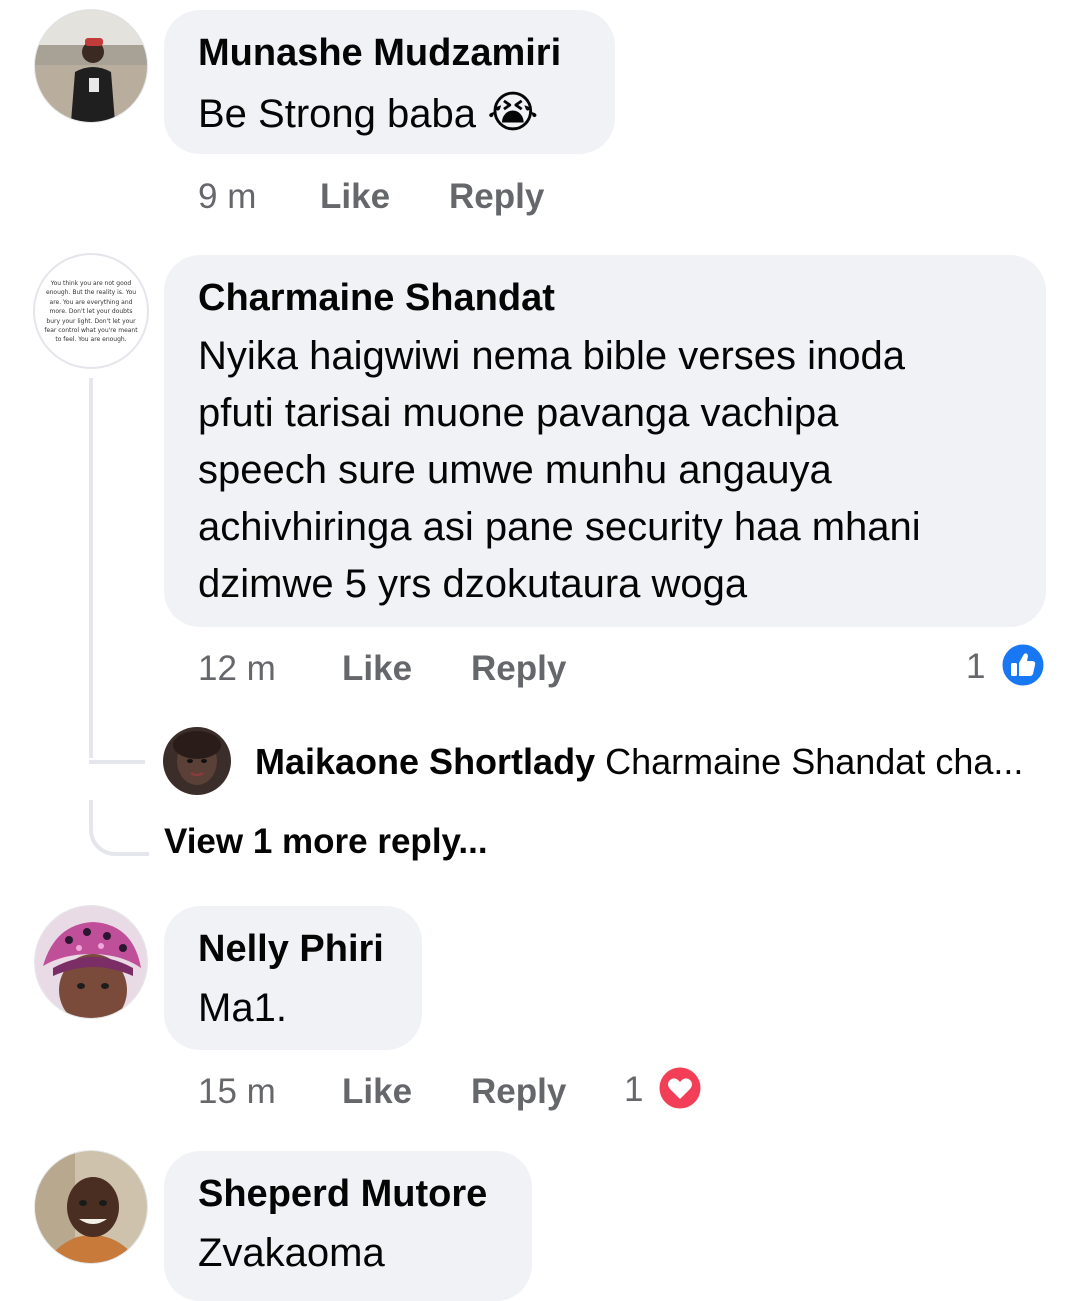  Describe the element at coordinates (398, 197) in the screenshot. I see `comment-actions: 9 m Like Reply` at that location.